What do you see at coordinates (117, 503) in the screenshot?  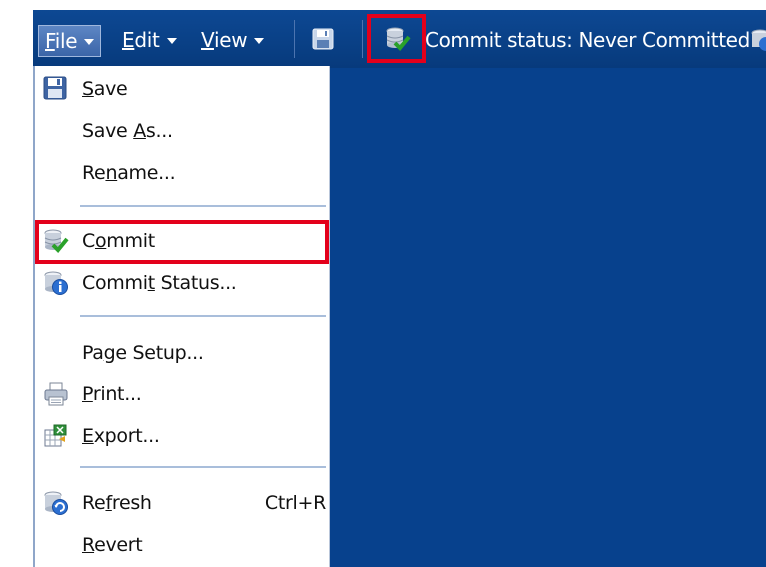 I see `menu-item-refresh-label: Refresh` at bounding box center [117, 503].